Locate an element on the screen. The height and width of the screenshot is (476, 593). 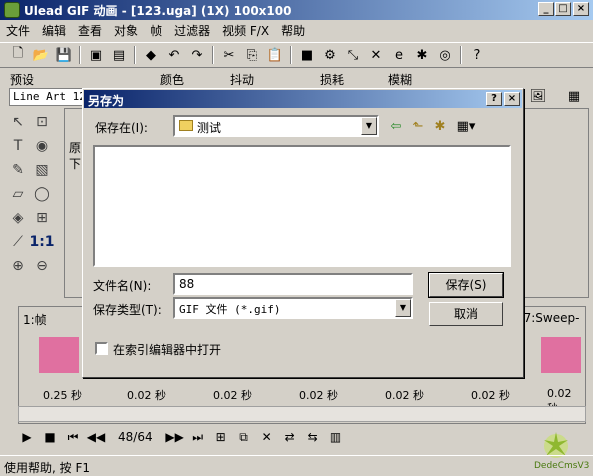
frame-scrollbar is located at coordinates (302, 414).